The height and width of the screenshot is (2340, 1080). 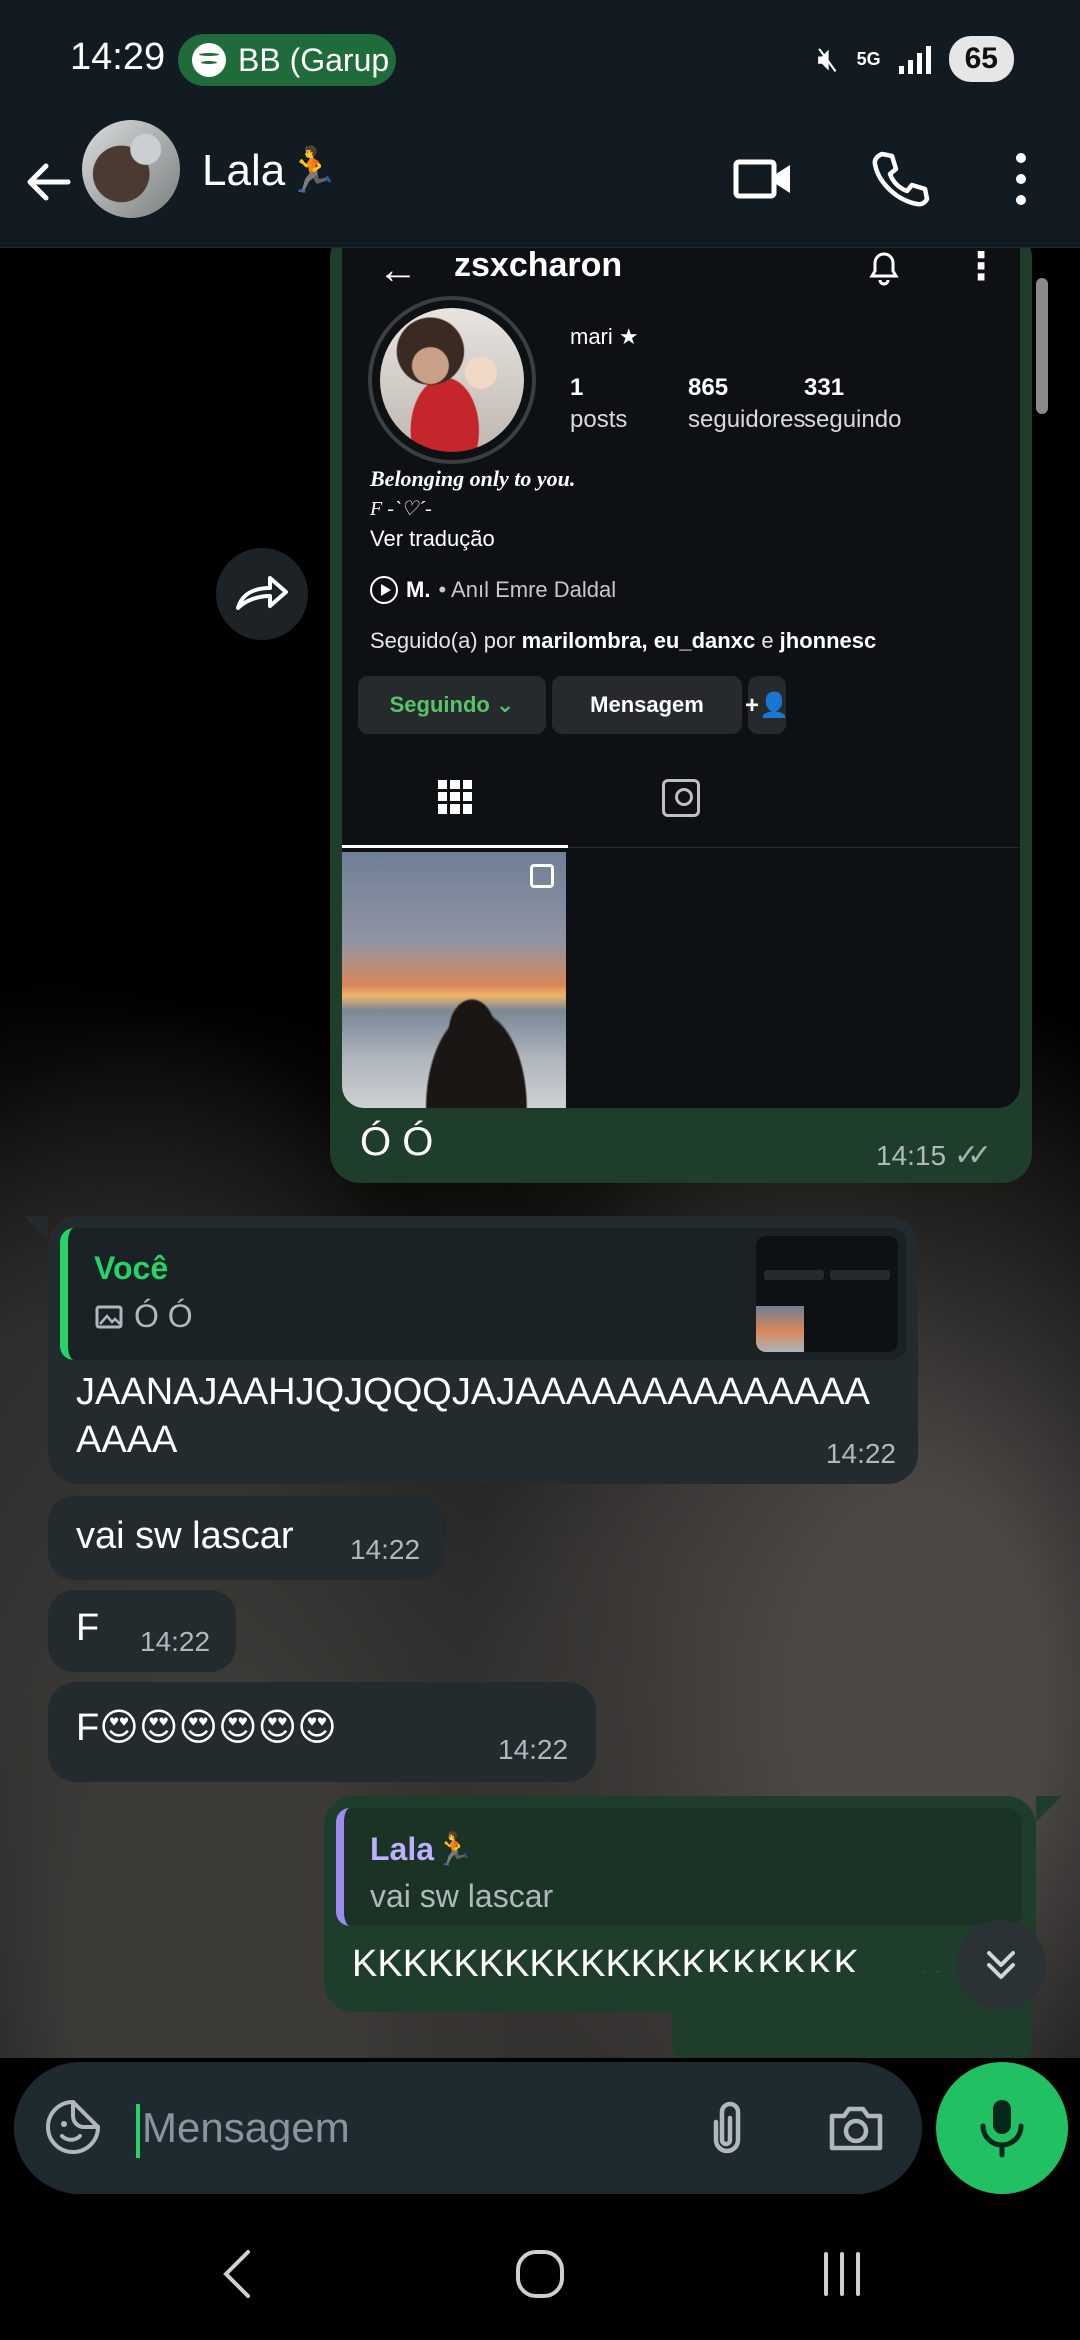 I want to click on scroll-down-button, so click(x=1001, y=1965).